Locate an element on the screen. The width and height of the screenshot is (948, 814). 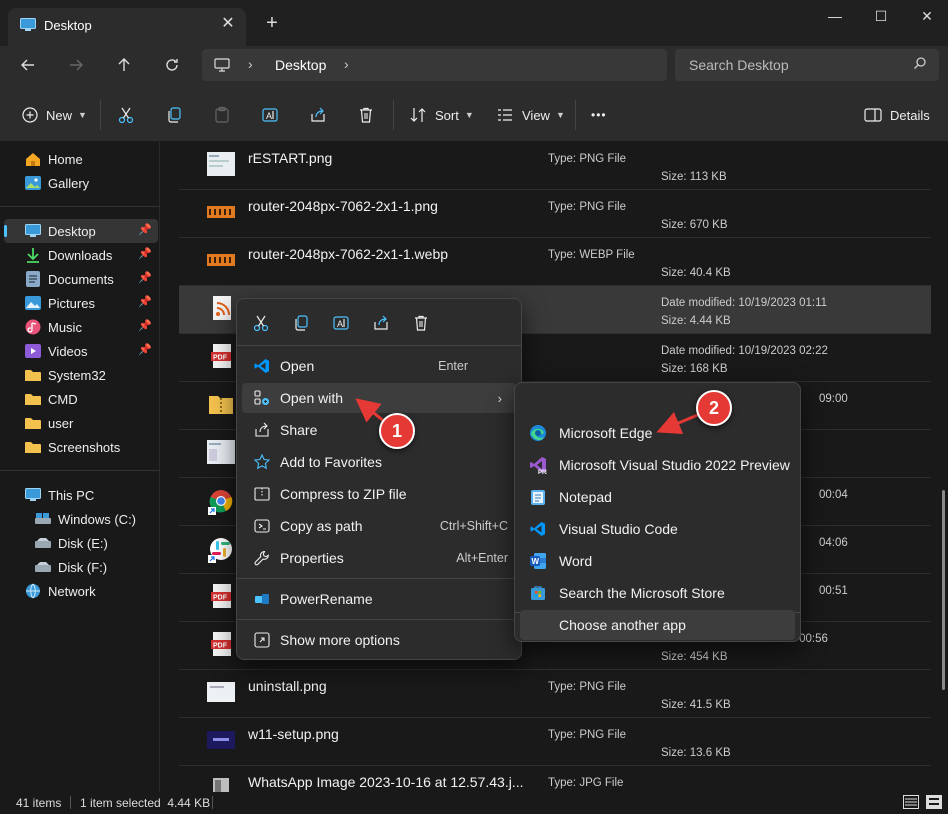
step-2-badge: 2 is located at coordinates (714, 408).